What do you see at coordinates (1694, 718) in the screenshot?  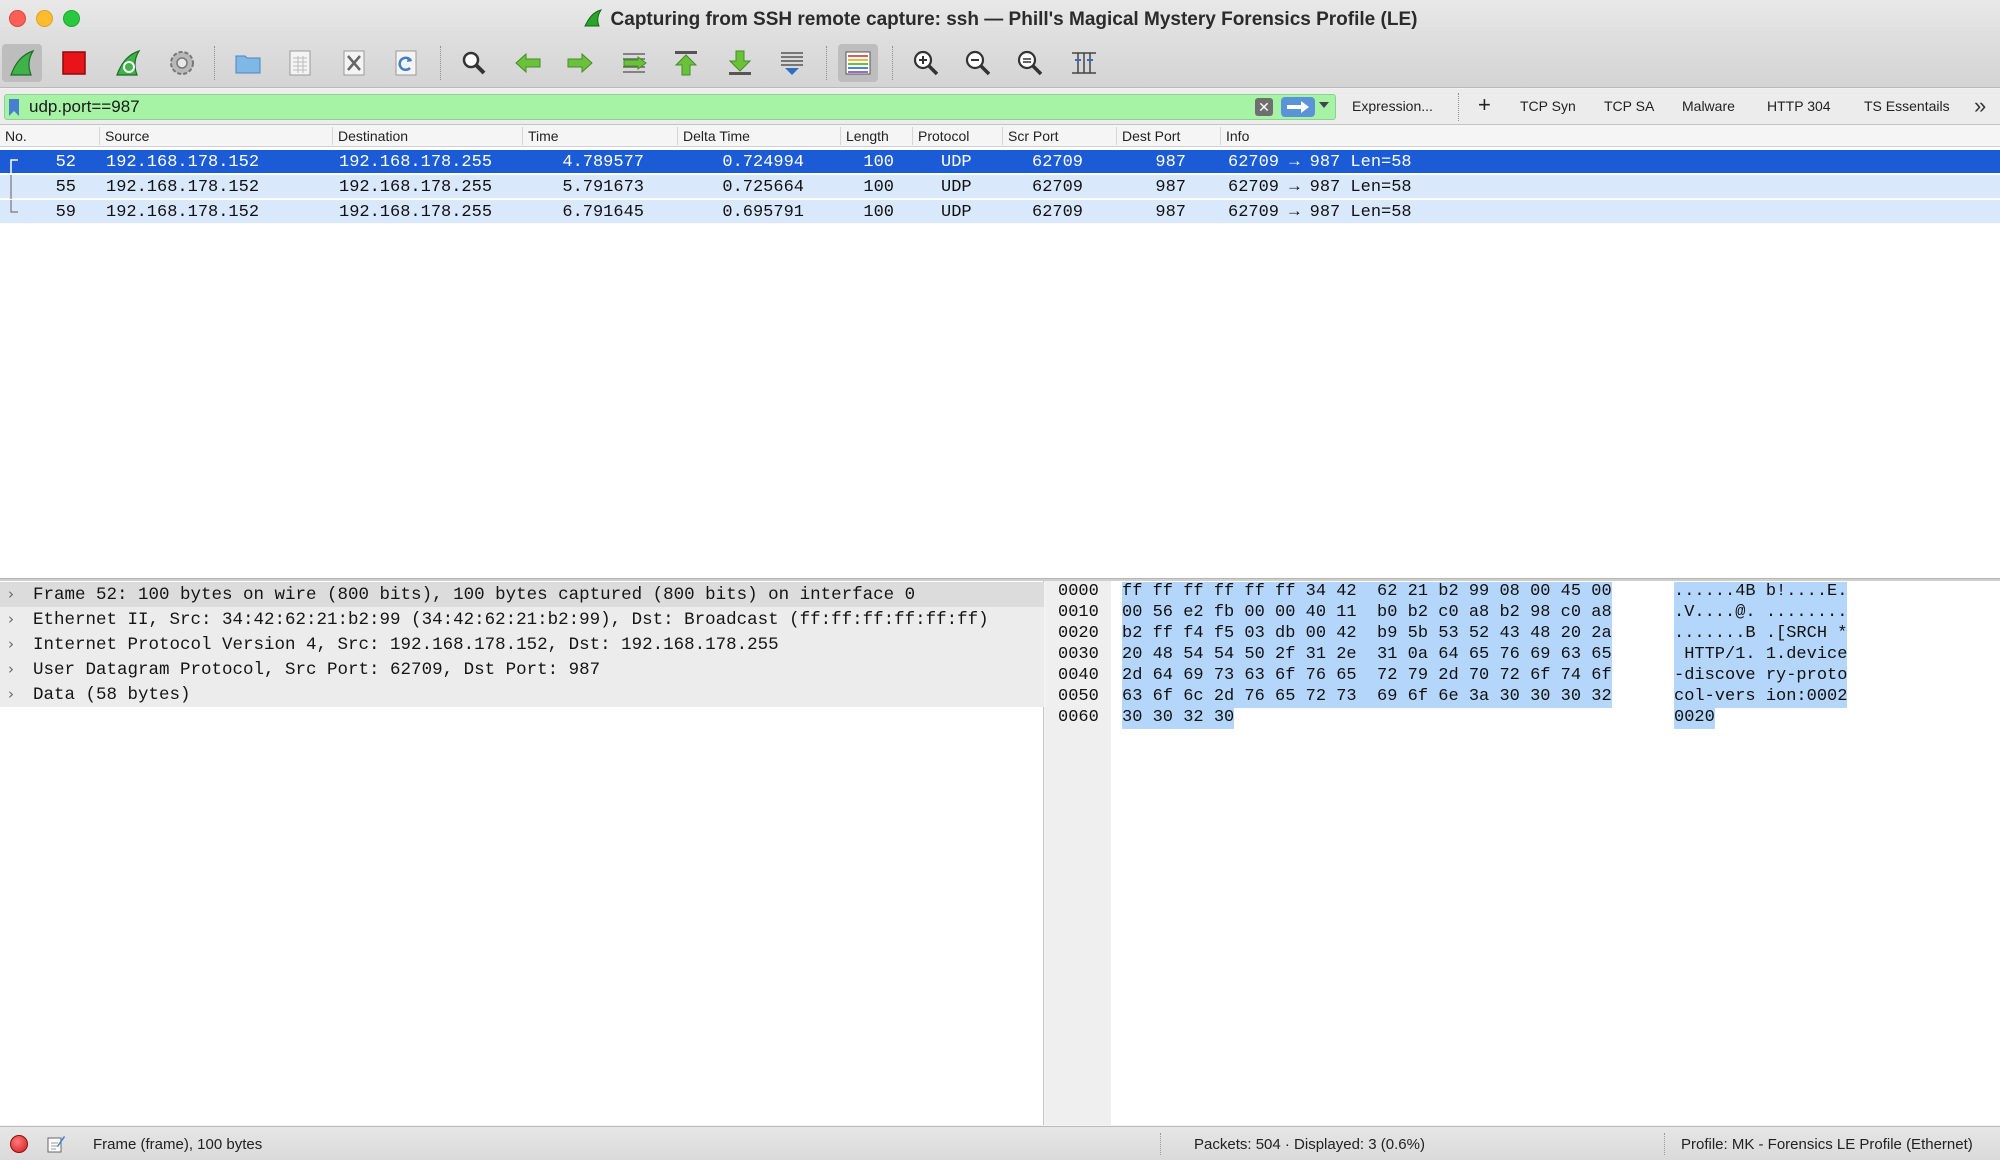 I see `ascii-bytes: 0020` at bounding box center [1694, 718].